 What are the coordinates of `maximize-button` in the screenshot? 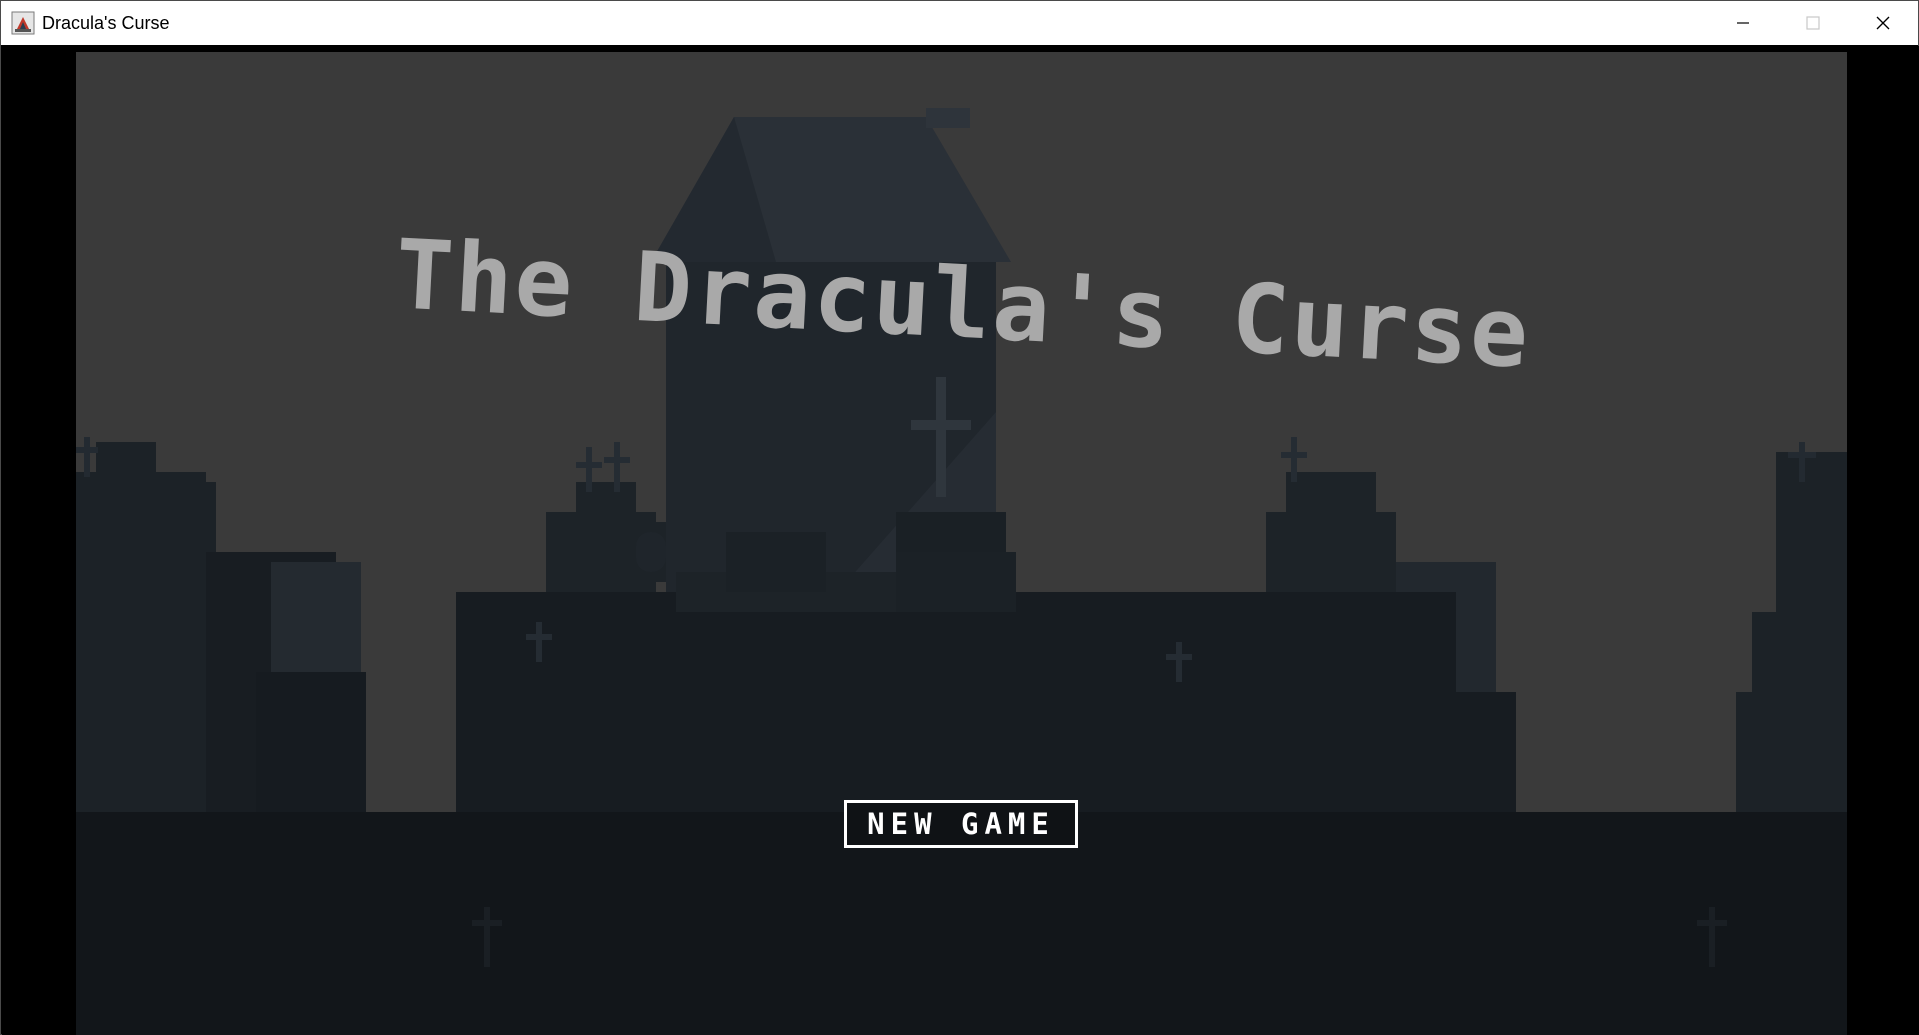 It's located at (1813, 23).